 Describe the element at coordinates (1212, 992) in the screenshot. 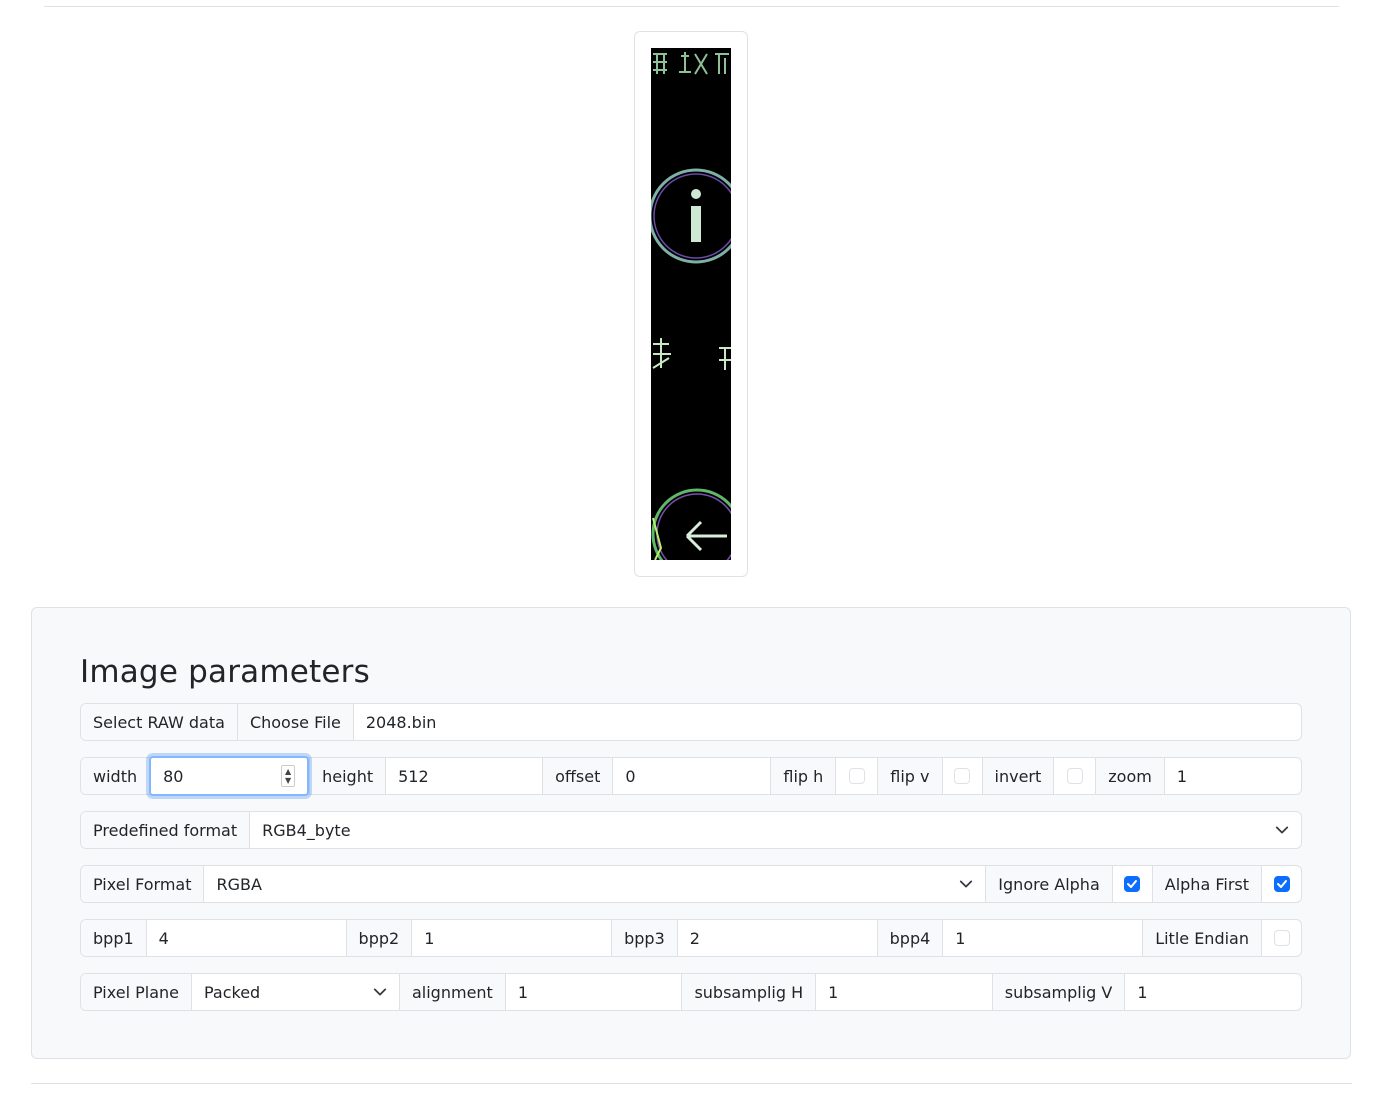

I see `subsampling-v-input: 1` at that location.